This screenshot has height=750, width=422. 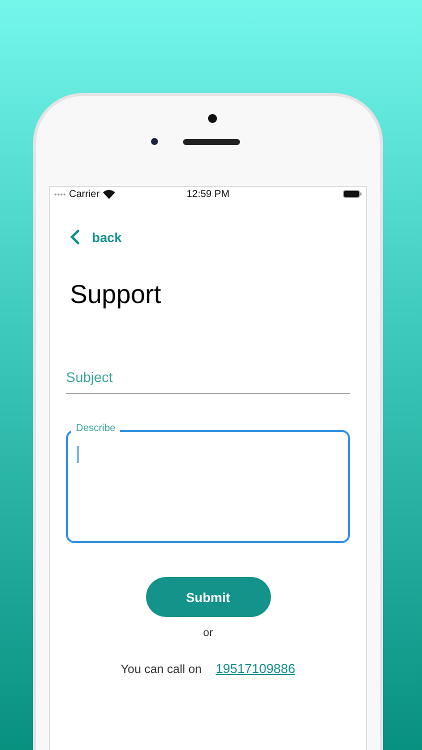 What do you see at coordinates (78, 454) in the screenshot?
I see `text-cursor` at bounding box center [78, 454].